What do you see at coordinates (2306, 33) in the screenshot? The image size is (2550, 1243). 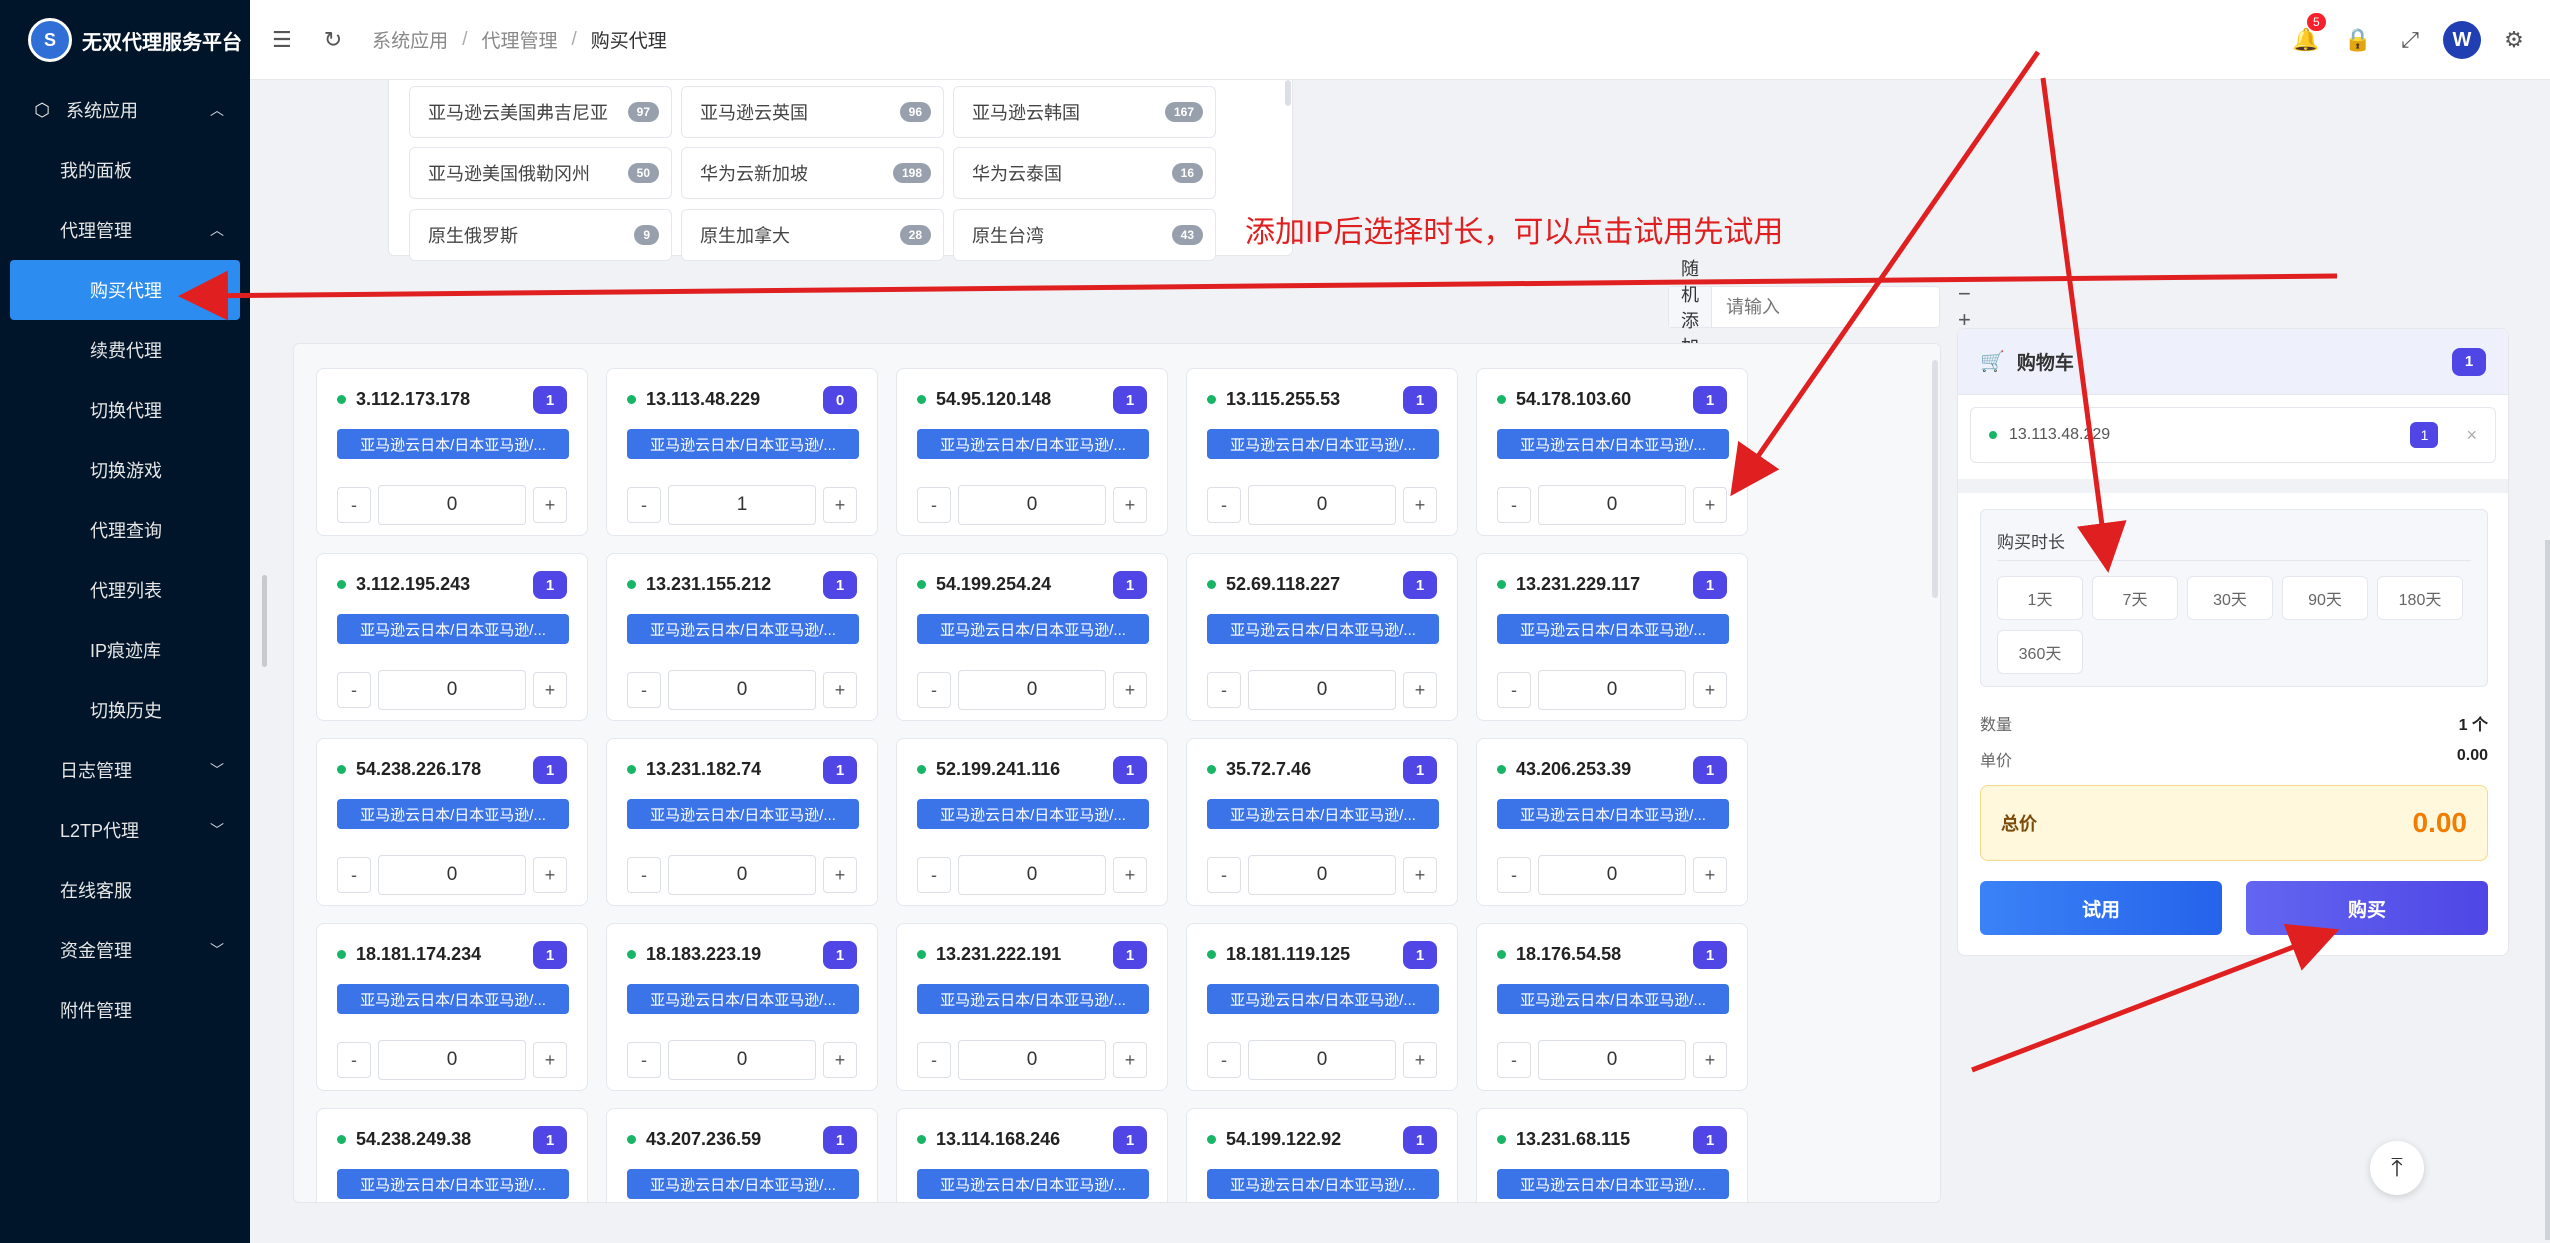 I see `bell-icon: 🔔 5` at bounding box center [2306, 33].